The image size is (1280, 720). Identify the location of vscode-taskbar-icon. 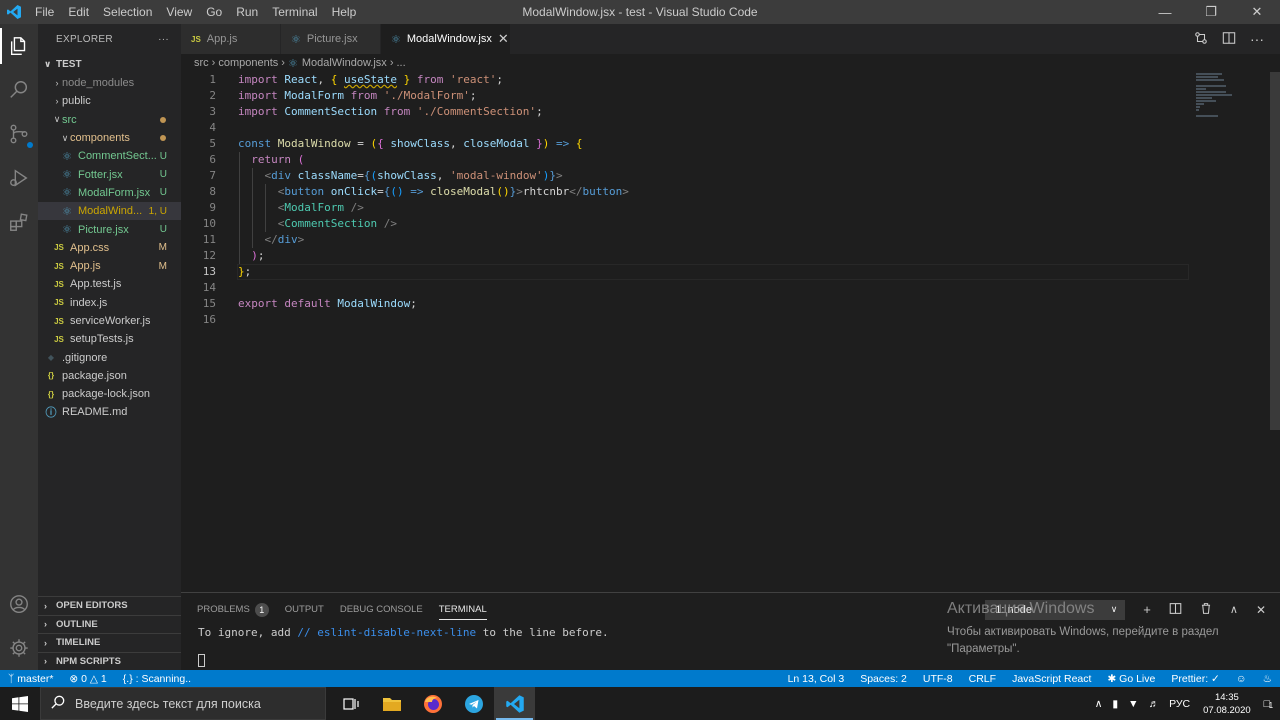
(514, 703).